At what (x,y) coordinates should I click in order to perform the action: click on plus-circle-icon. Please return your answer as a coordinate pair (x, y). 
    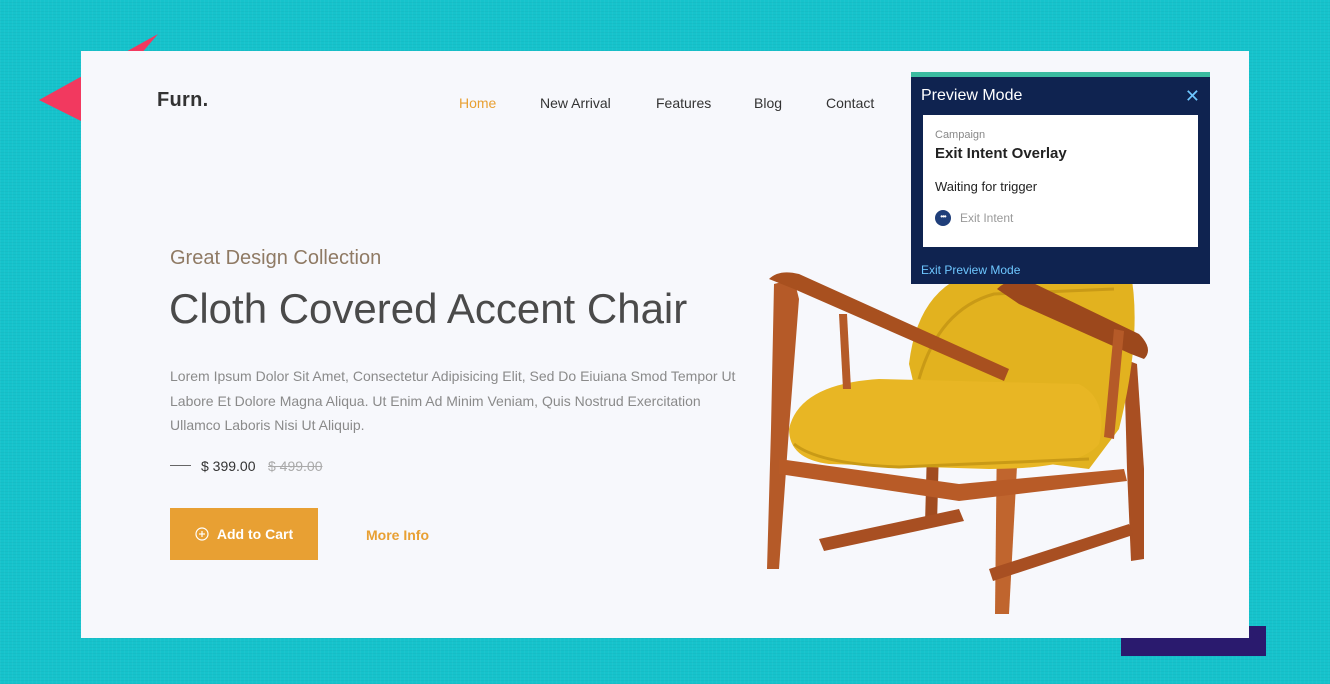
    Looking at the image, I should click on (202, 534).